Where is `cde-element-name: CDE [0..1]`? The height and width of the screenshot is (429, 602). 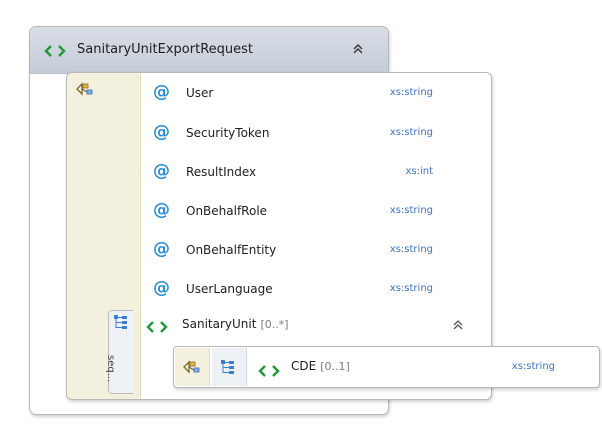
cde-element-name: CDE [0..1] is located at coordinates (320, 366).